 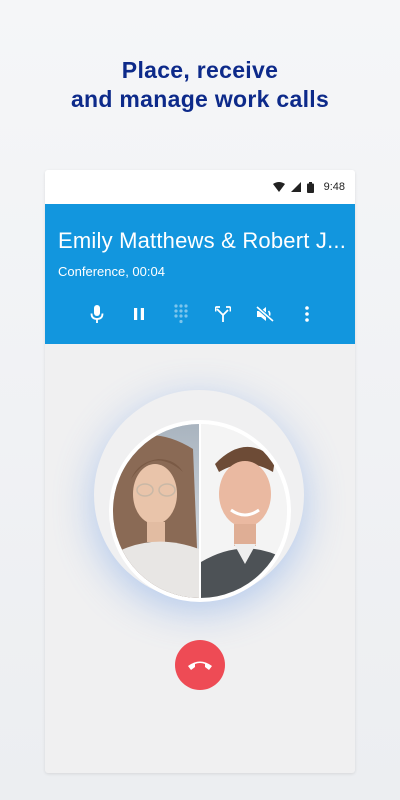 What do you see at coordinates (244, 511) in the screenshot?
I see `man-smiling-photo` at bounding box center [244, 511].